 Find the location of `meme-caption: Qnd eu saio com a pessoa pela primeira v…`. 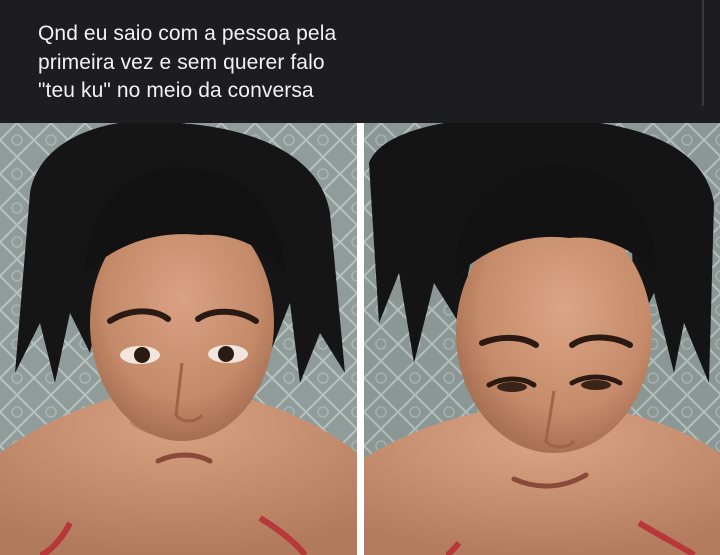

meme-caption: Qnd eu saio com a pessoa pela primeira v… is located at coordinates (187, 62).